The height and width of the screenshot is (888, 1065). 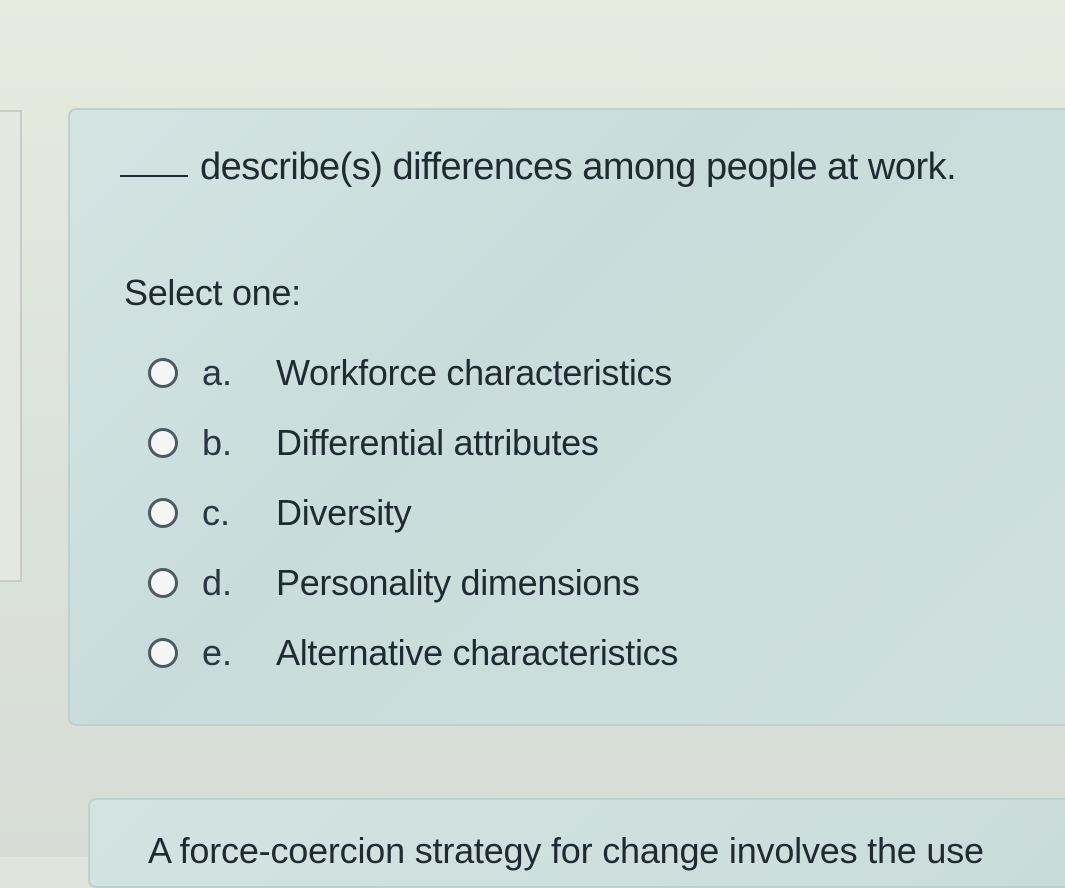 What do you see at coordinates (344, 513) in the screenshot?
I see `option-label: Diversity` at bounding box center [344, 513].